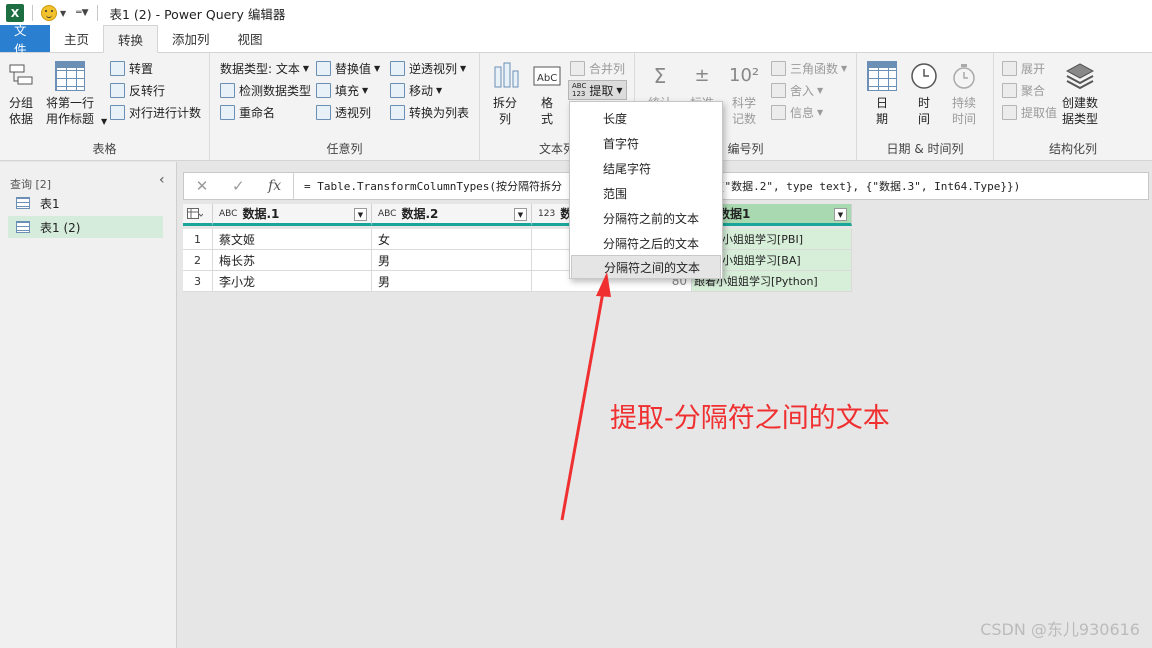 This screenshot has width=1152, height=648. Describe the element at coordinates (1060, 629) in the screenshot. I see `watermark: CSDN @东儿930616` at that location.